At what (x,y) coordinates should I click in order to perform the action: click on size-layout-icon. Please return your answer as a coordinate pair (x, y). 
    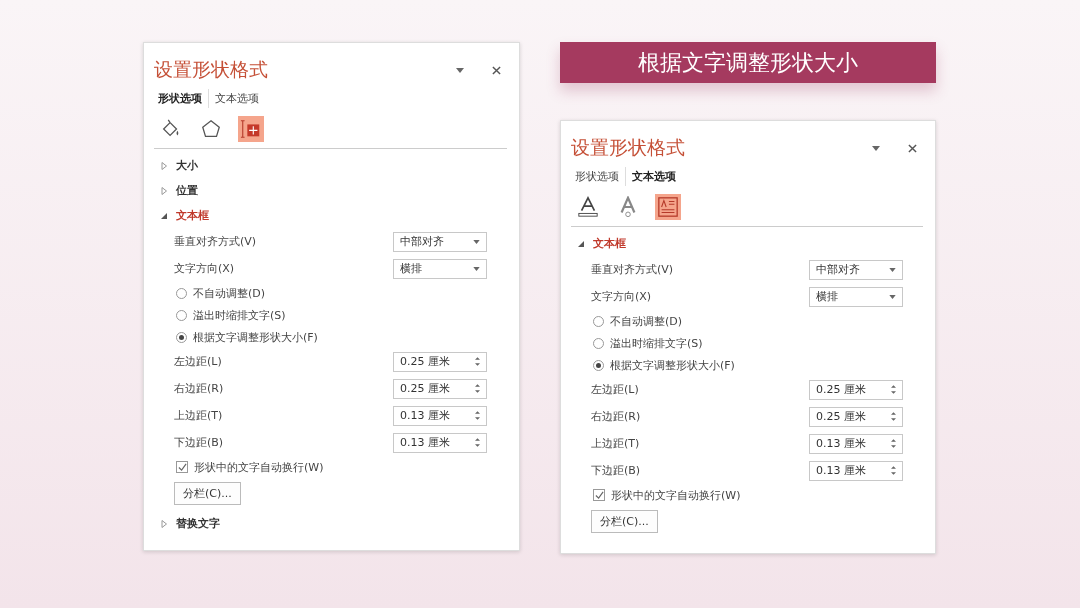
    Looking at the image, I should click on (251, 129).